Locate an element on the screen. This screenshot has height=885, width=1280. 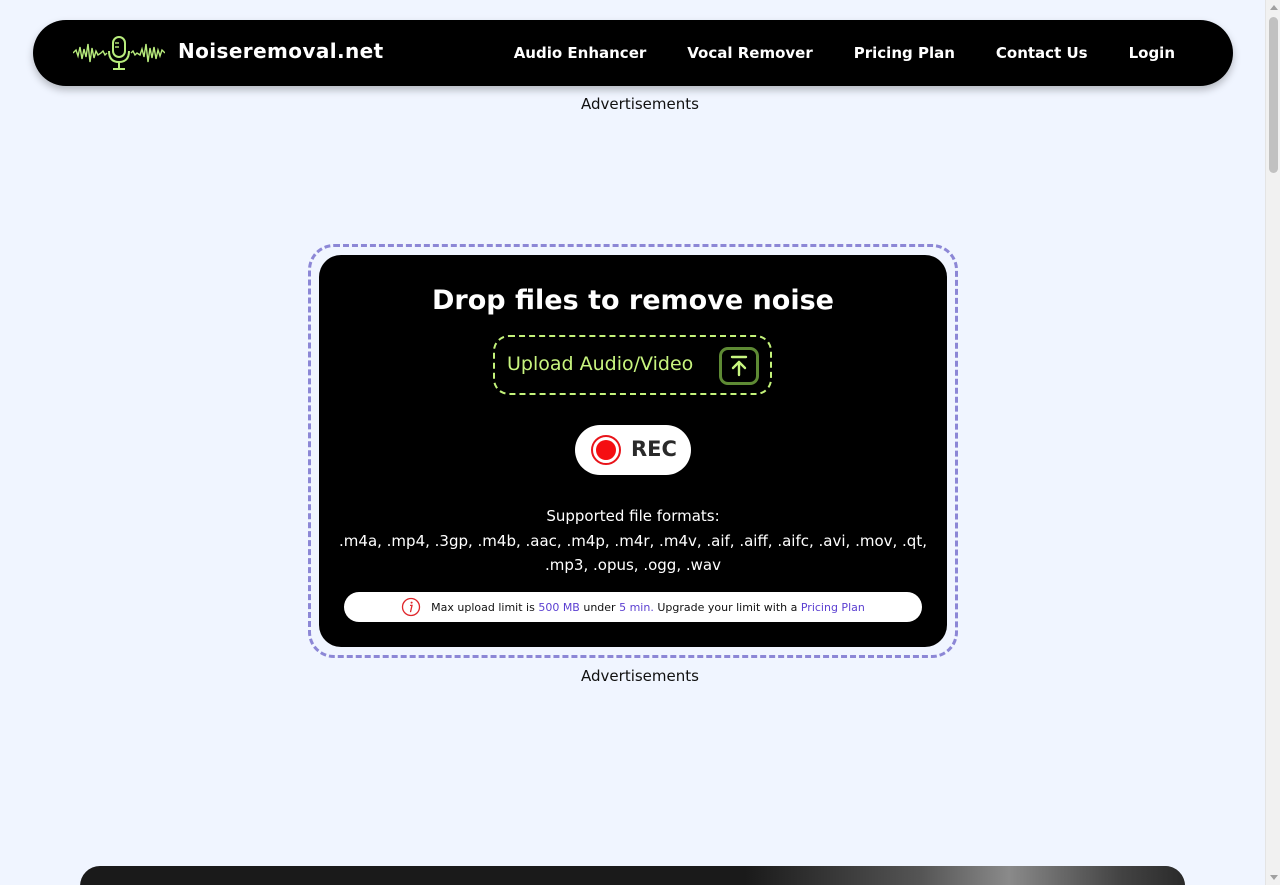
ads-label-bottom: Advertisements is located at coordinates (640, 676).